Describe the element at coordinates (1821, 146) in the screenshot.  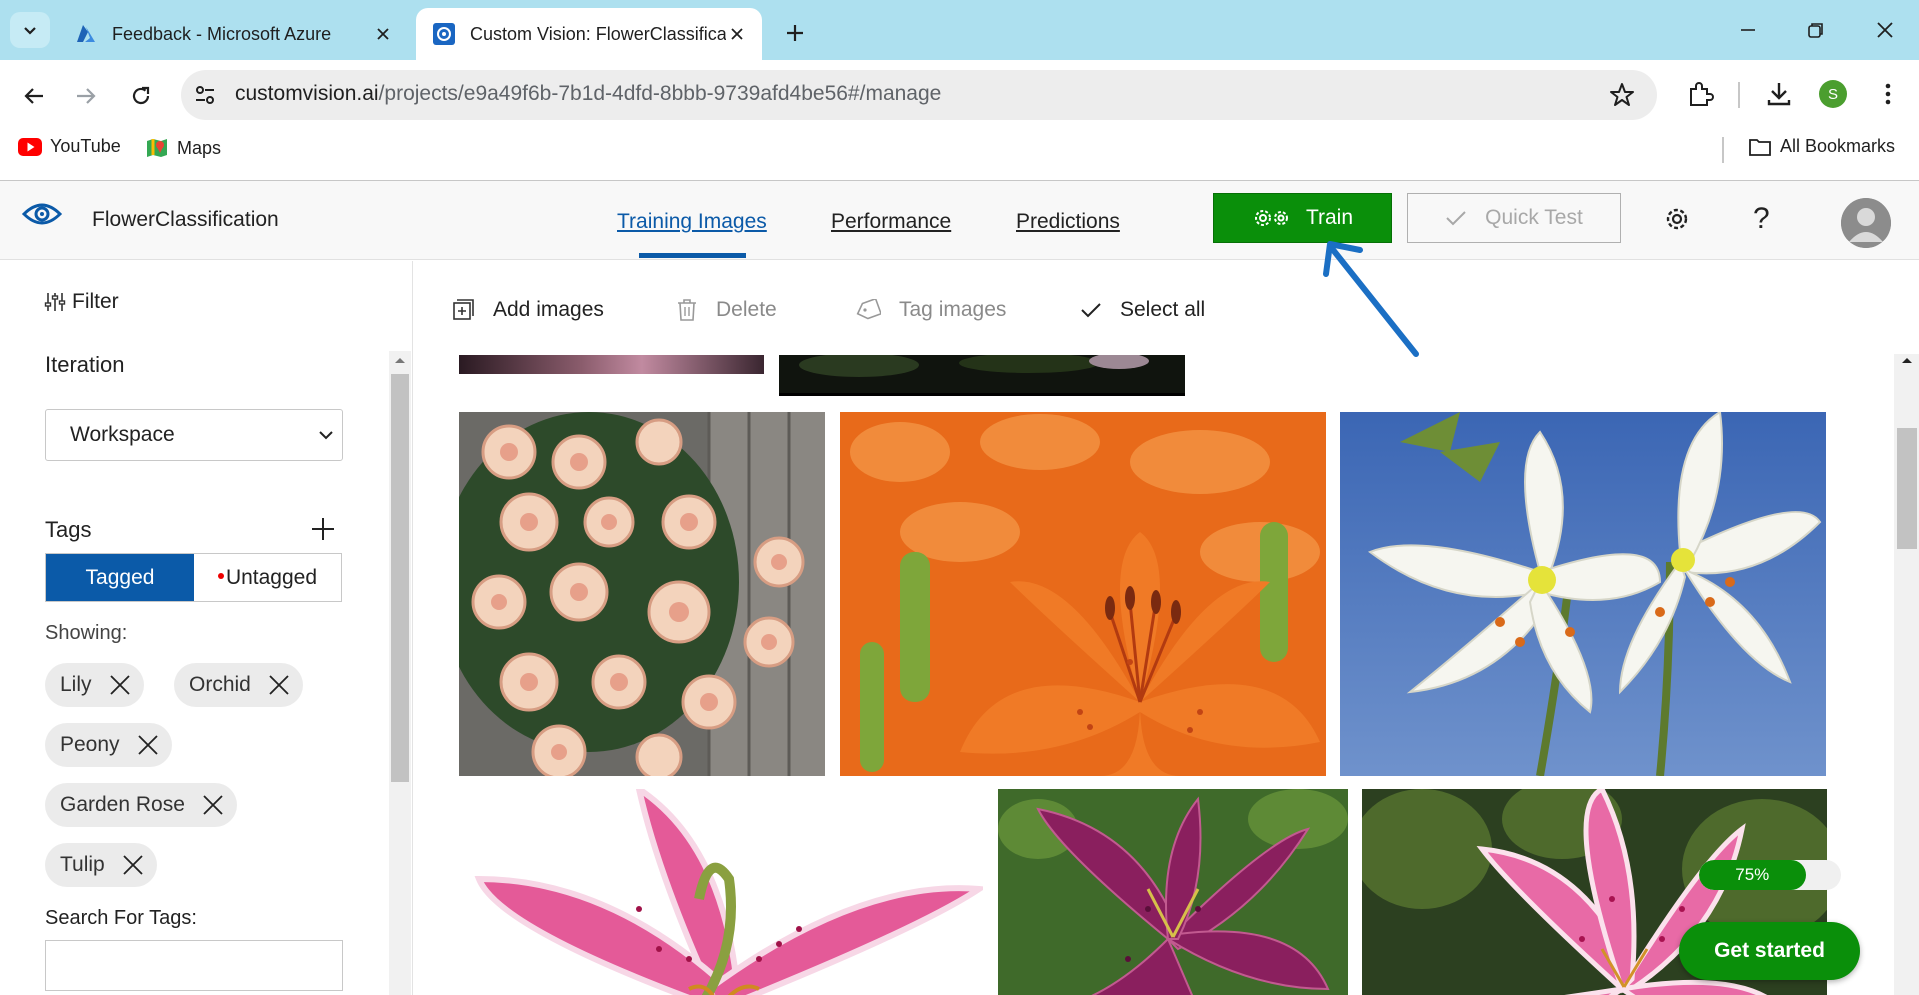
I see `all-bookmarks: All Bookmarks` at that location.